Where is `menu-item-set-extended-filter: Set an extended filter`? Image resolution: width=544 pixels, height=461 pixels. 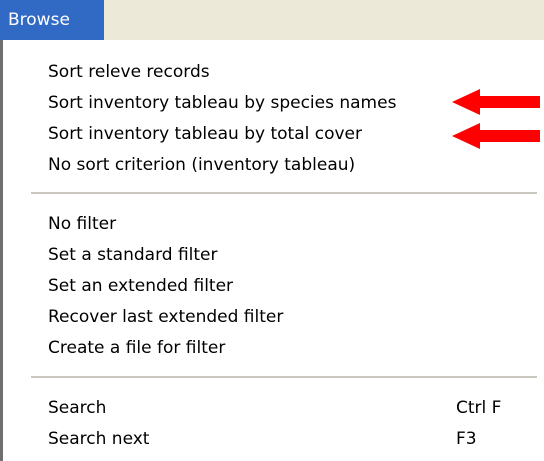
menu-item-set-extended-filter: Set an extended filter is located at coordinates (283, 286).